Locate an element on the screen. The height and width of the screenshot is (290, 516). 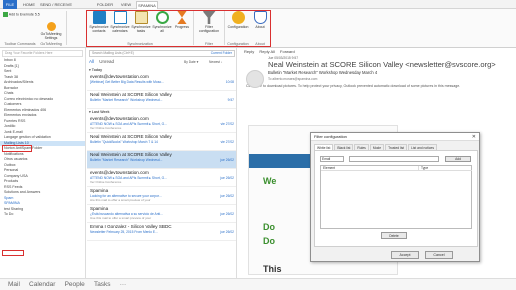
accept-button: Accept is located at coordinates (405, 255).